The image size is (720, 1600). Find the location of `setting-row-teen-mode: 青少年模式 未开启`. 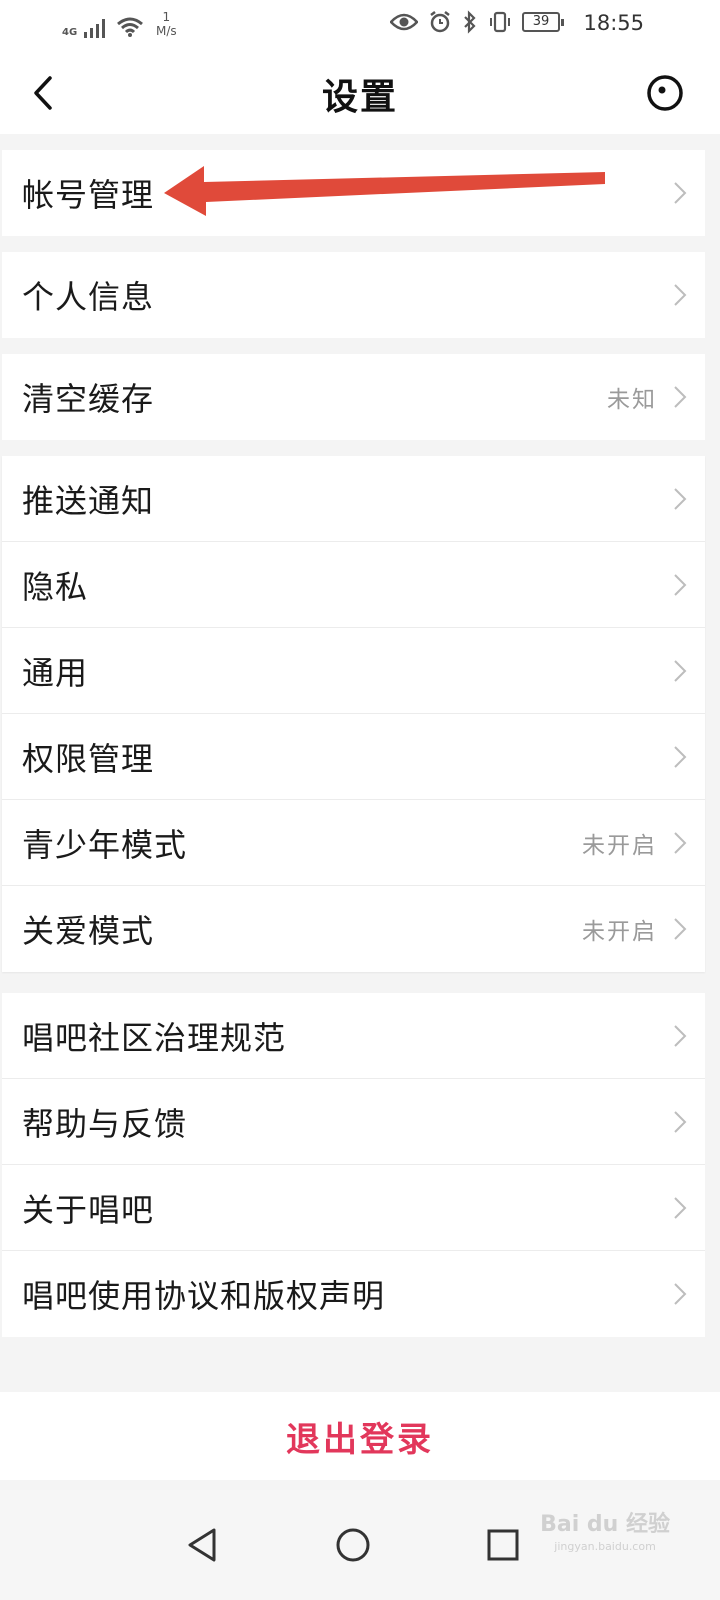

setting-row-teen-mode: 青少年模式 未开启 is located at coordinates (353, 843).